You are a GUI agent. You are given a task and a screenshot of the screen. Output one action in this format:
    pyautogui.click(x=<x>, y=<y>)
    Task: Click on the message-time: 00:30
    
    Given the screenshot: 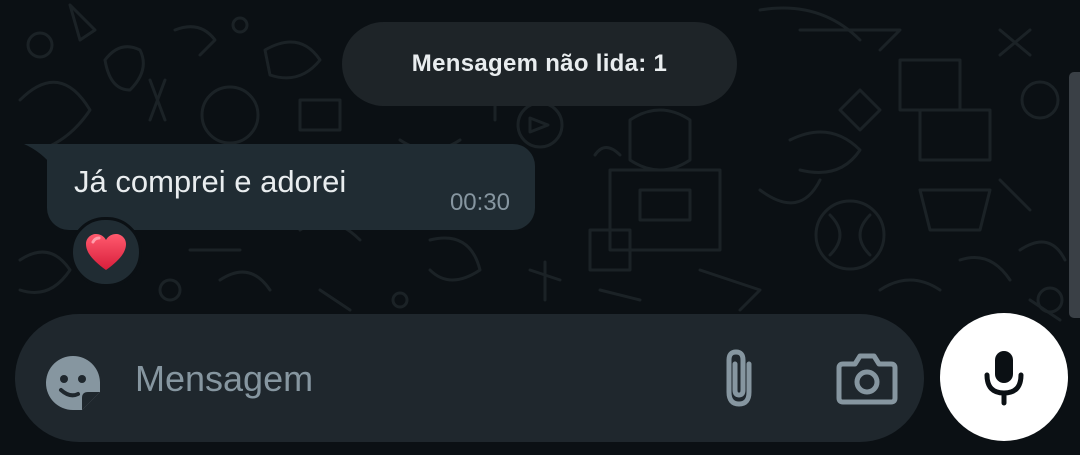 What is the action you would take?
    pyautogui.click(x=479, y=202)
    